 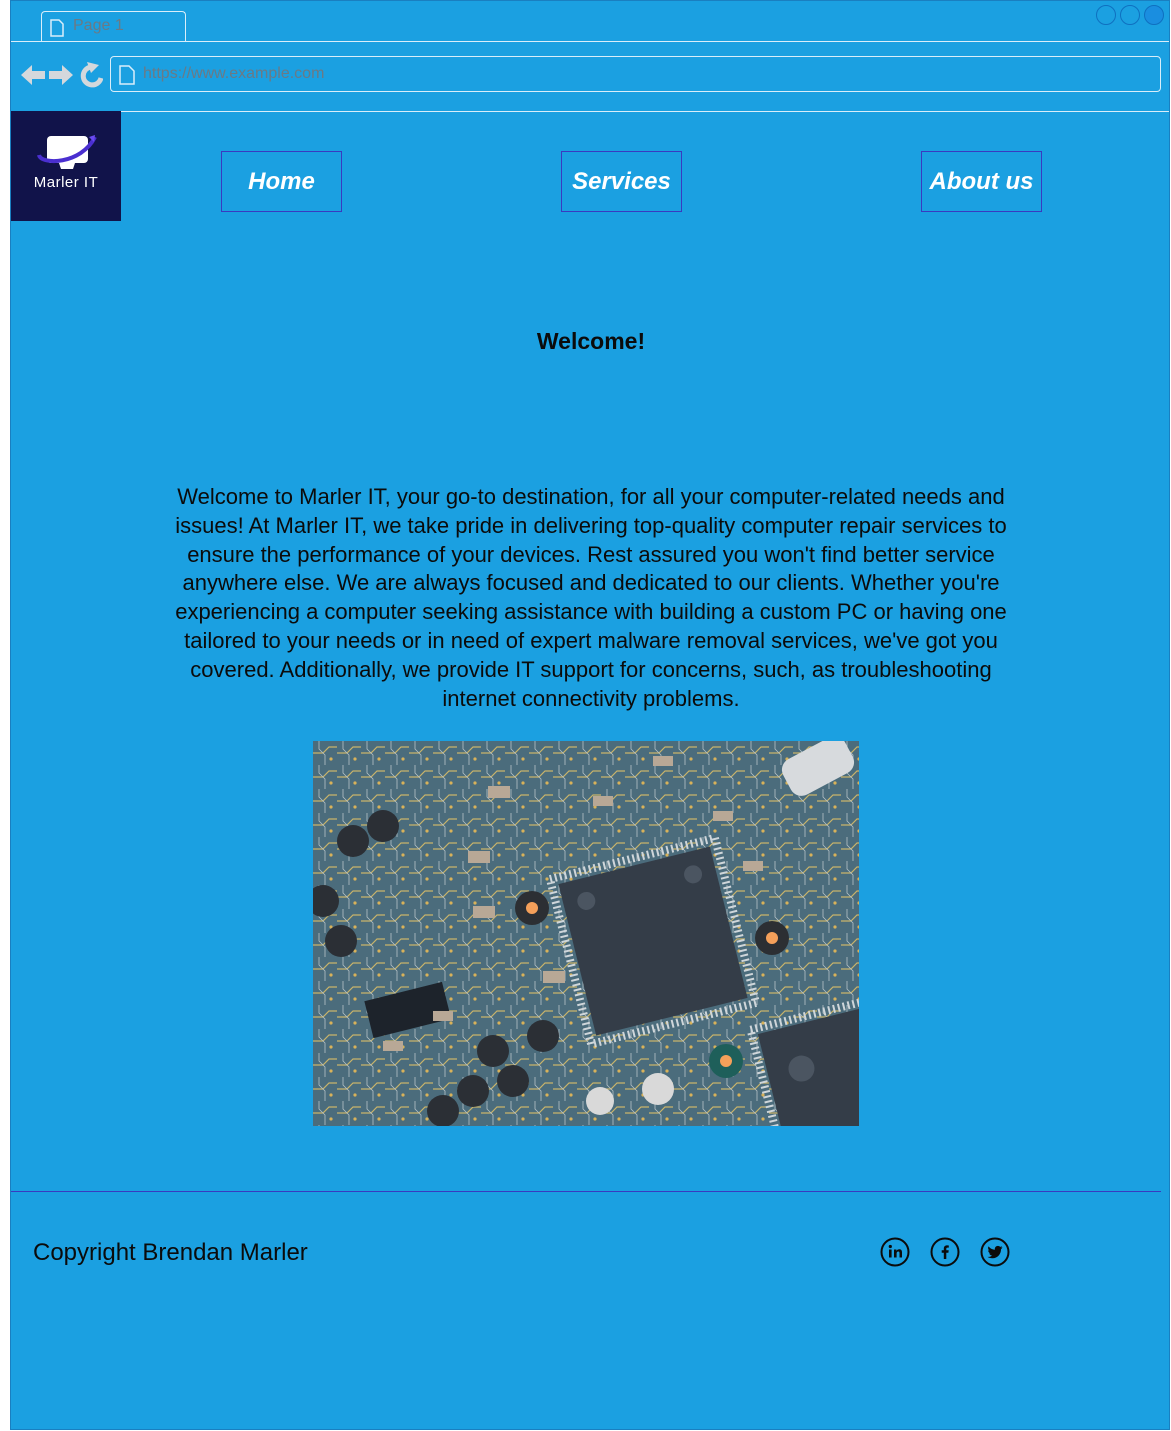 I want to click on tab-label: Page 1, so click(x=98, y=25).